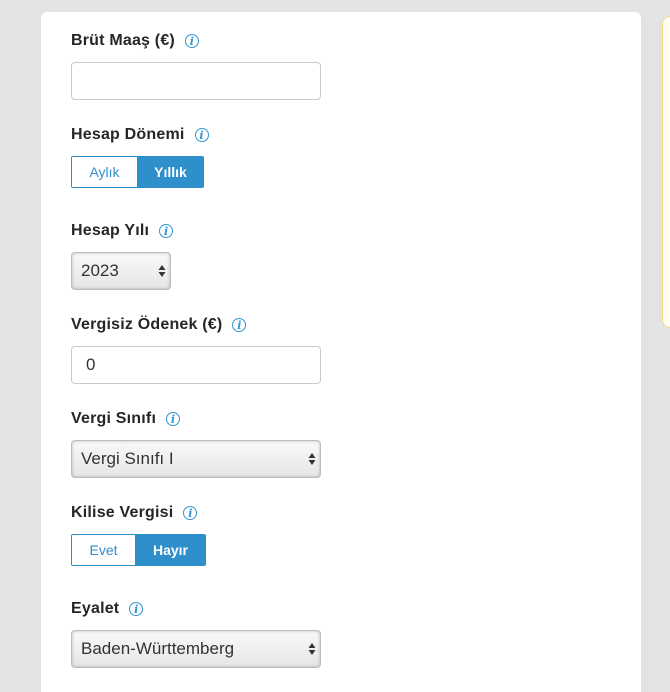  I want to click on state-label-row: Eyalet i, so click(107, 609).